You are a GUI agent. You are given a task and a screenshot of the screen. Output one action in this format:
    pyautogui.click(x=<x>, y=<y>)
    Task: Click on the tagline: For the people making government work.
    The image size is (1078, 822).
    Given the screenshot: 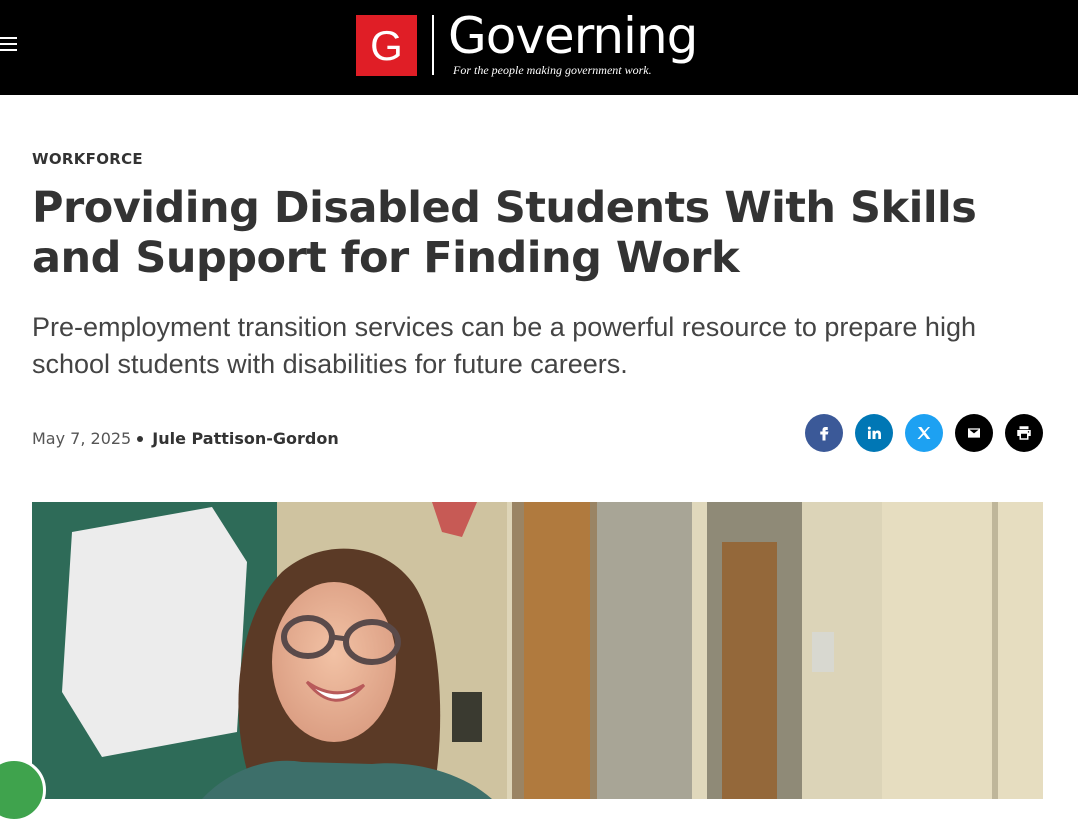 What is the action you would take?
    pyautogui.click(x=552, y=70)
    